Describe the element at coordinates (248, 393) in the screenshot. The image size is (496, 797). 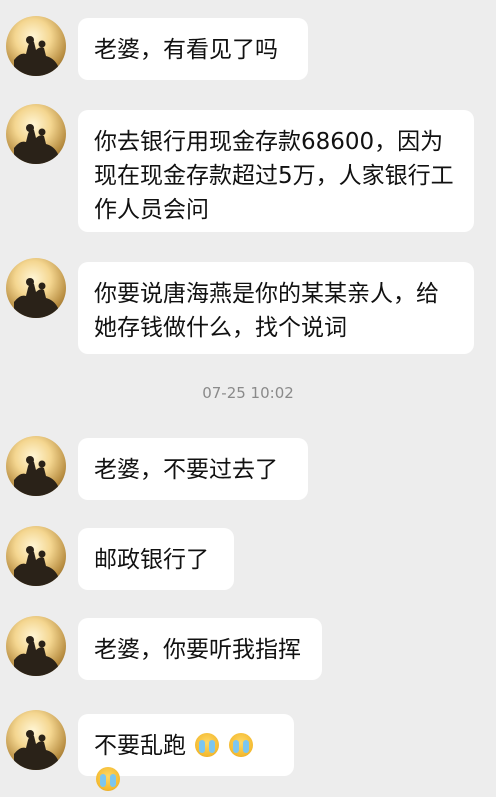
I see `timestamp: 07-25 10:02` at that location.